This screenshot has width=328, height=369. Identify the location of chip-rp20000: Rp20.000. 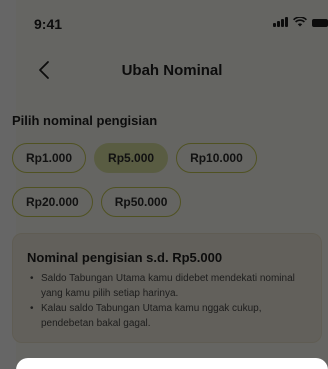
(52, 202).